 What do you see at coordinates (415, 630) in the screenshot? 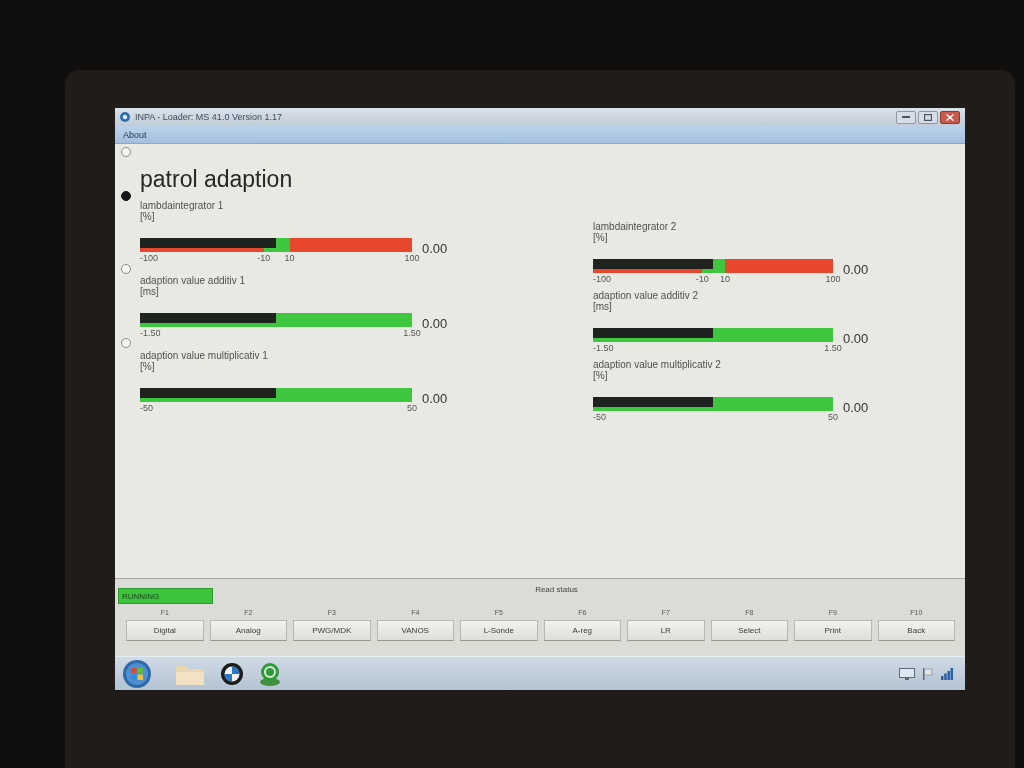
I see `function-button: VANOS` at bounding box center [415, 630].